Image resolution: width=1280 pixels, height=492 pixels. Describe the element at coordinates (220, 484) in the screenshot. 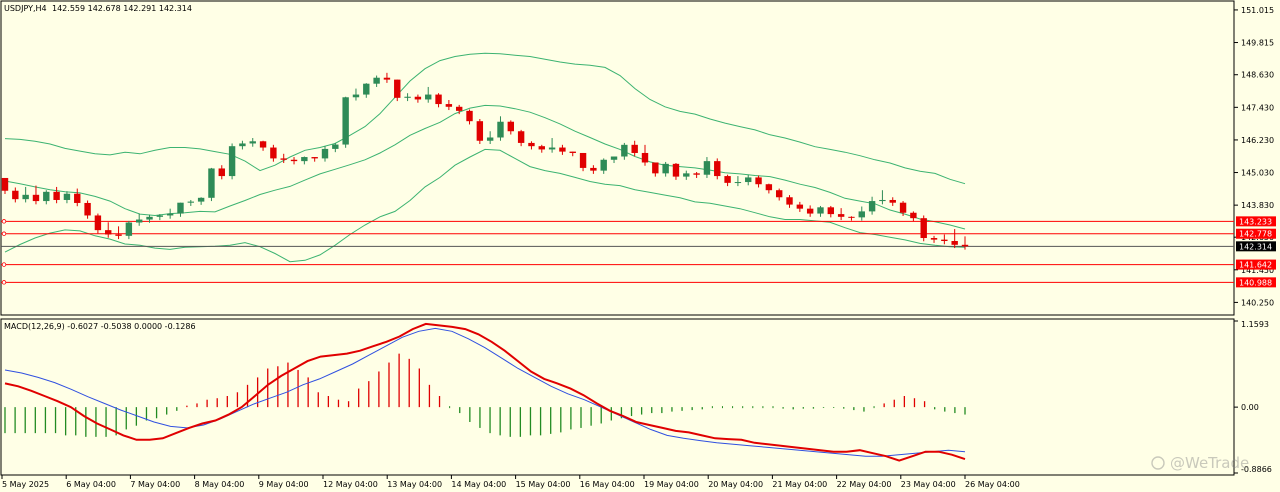

I see `time-tick-label: 8 May 04:00` at that location.